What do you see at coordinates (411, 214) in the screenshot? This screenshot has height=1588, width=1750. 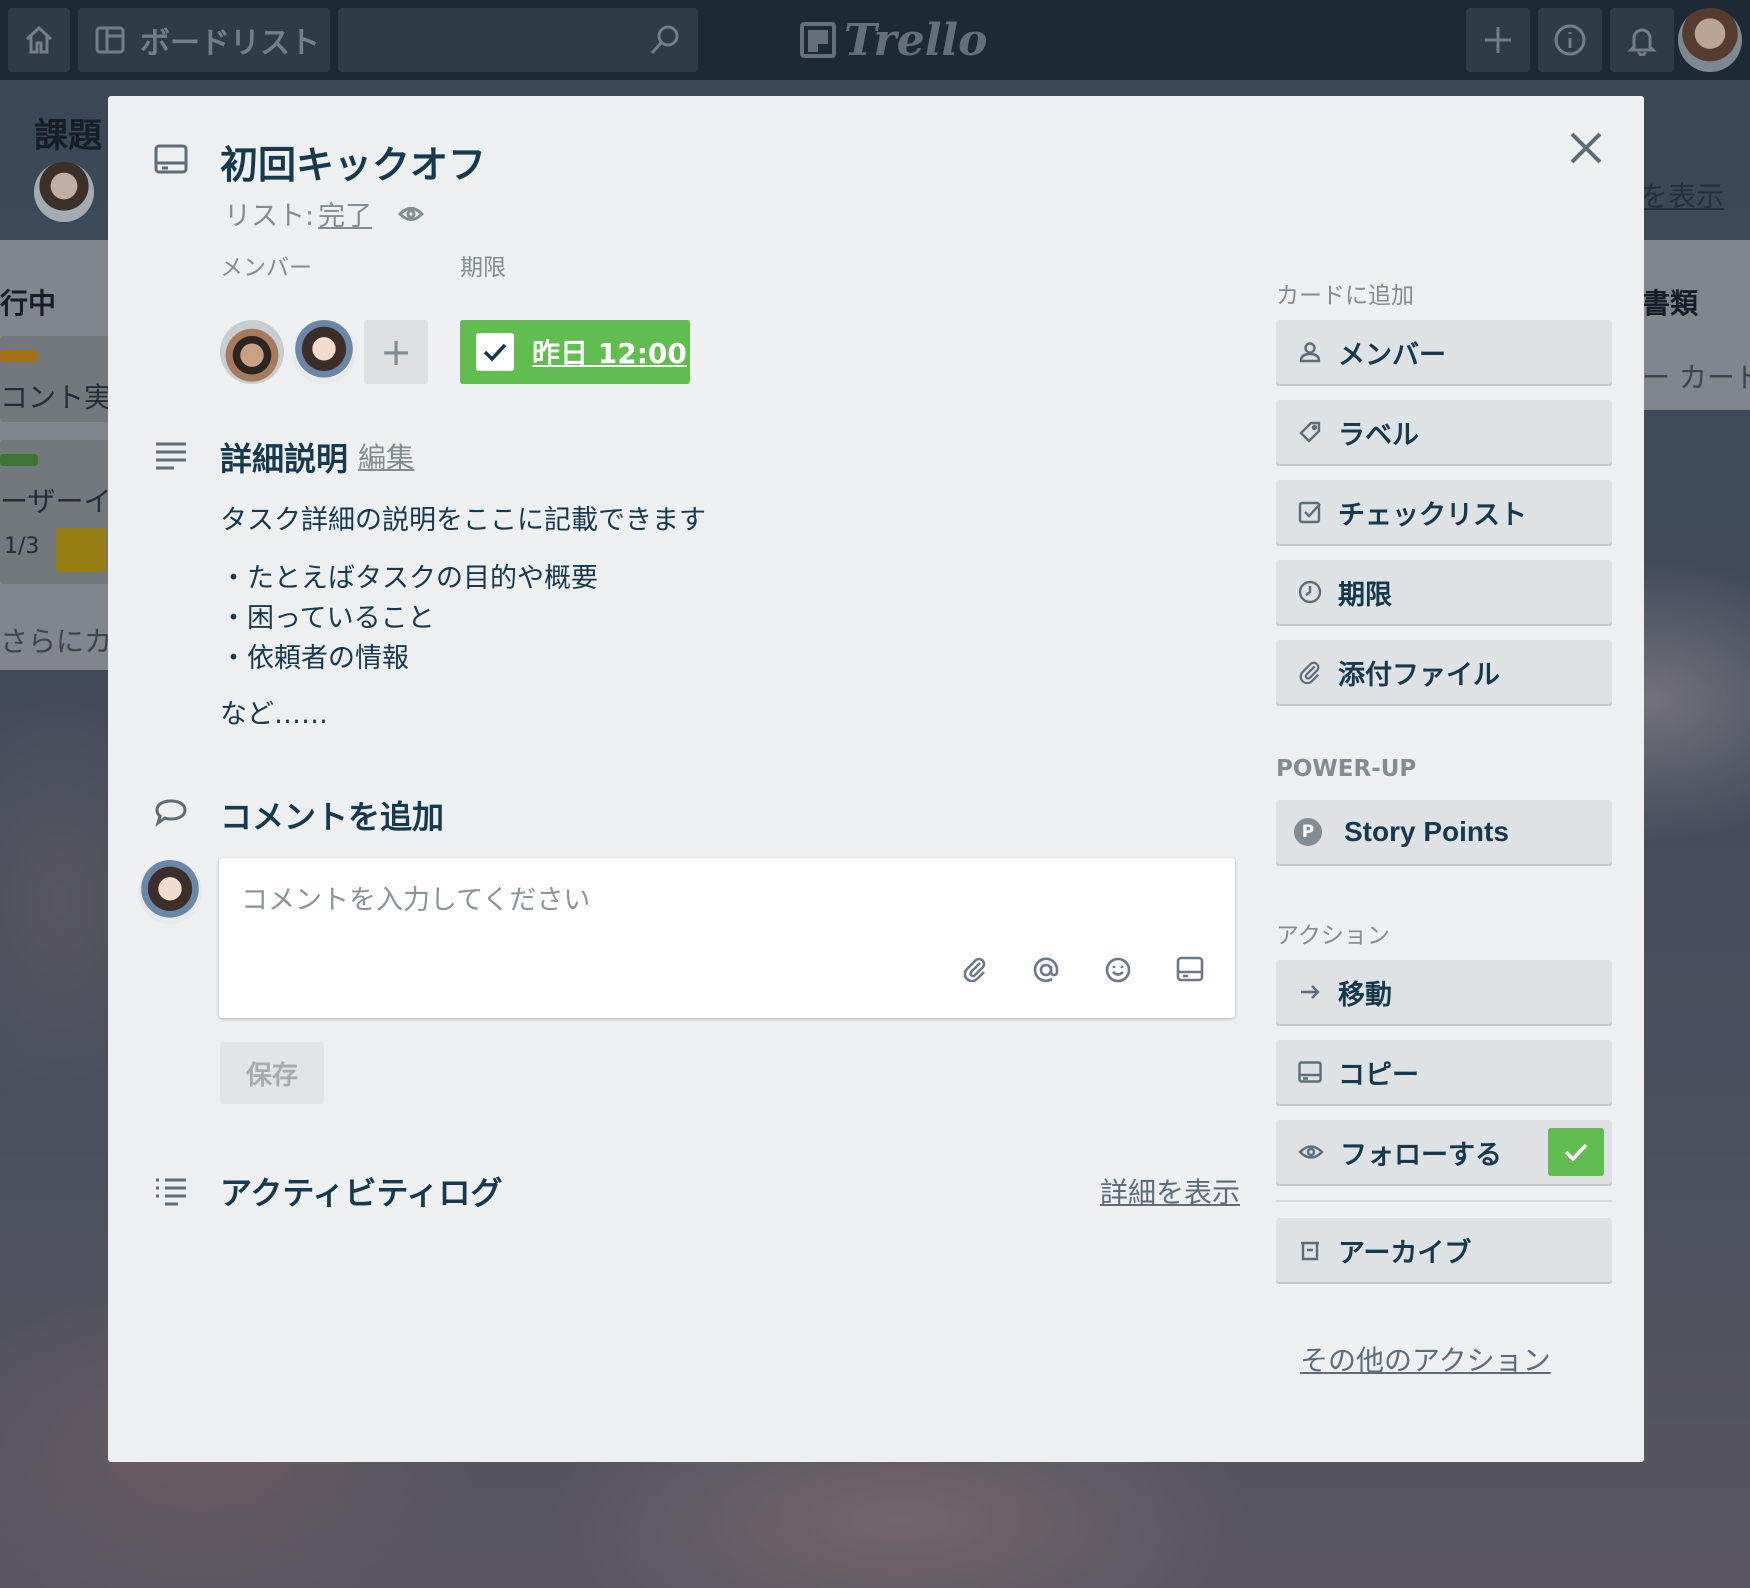 I see `watch-icon` at bounding box center [411, 214].